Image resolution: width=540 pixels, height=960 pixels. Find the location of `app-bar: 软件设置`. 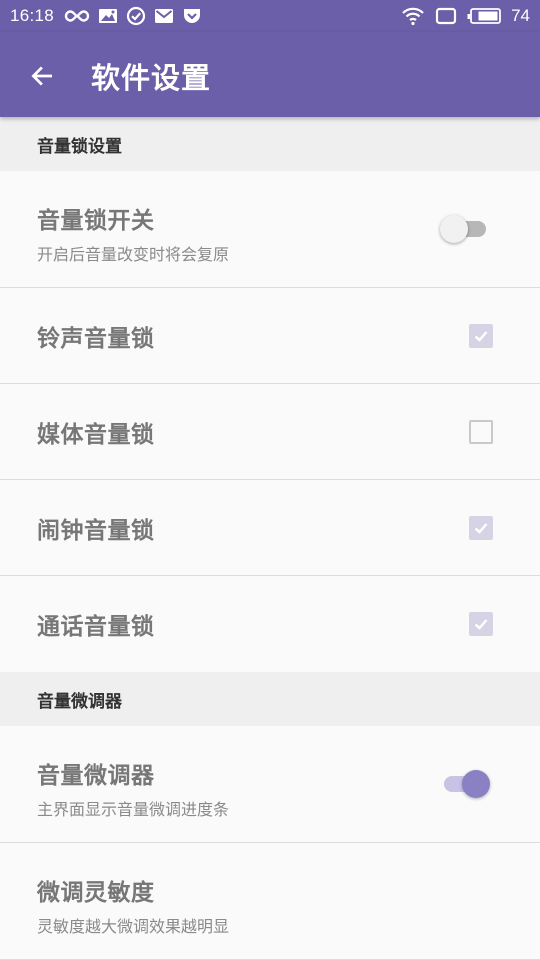

app-bar: 软件设置 is located at coordinates (270, 74).